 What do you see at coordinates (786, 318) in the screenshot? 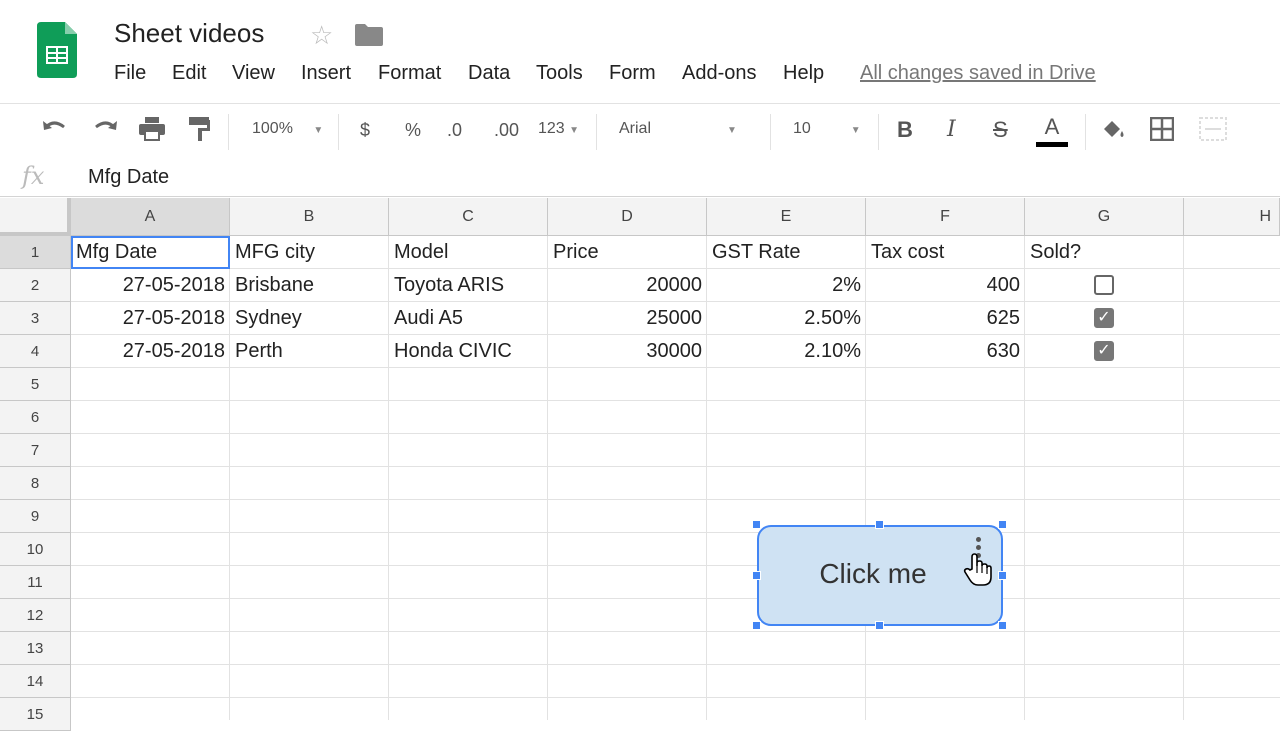
I see `cell-e3: 2.50%` at bounding box center [786, 318].